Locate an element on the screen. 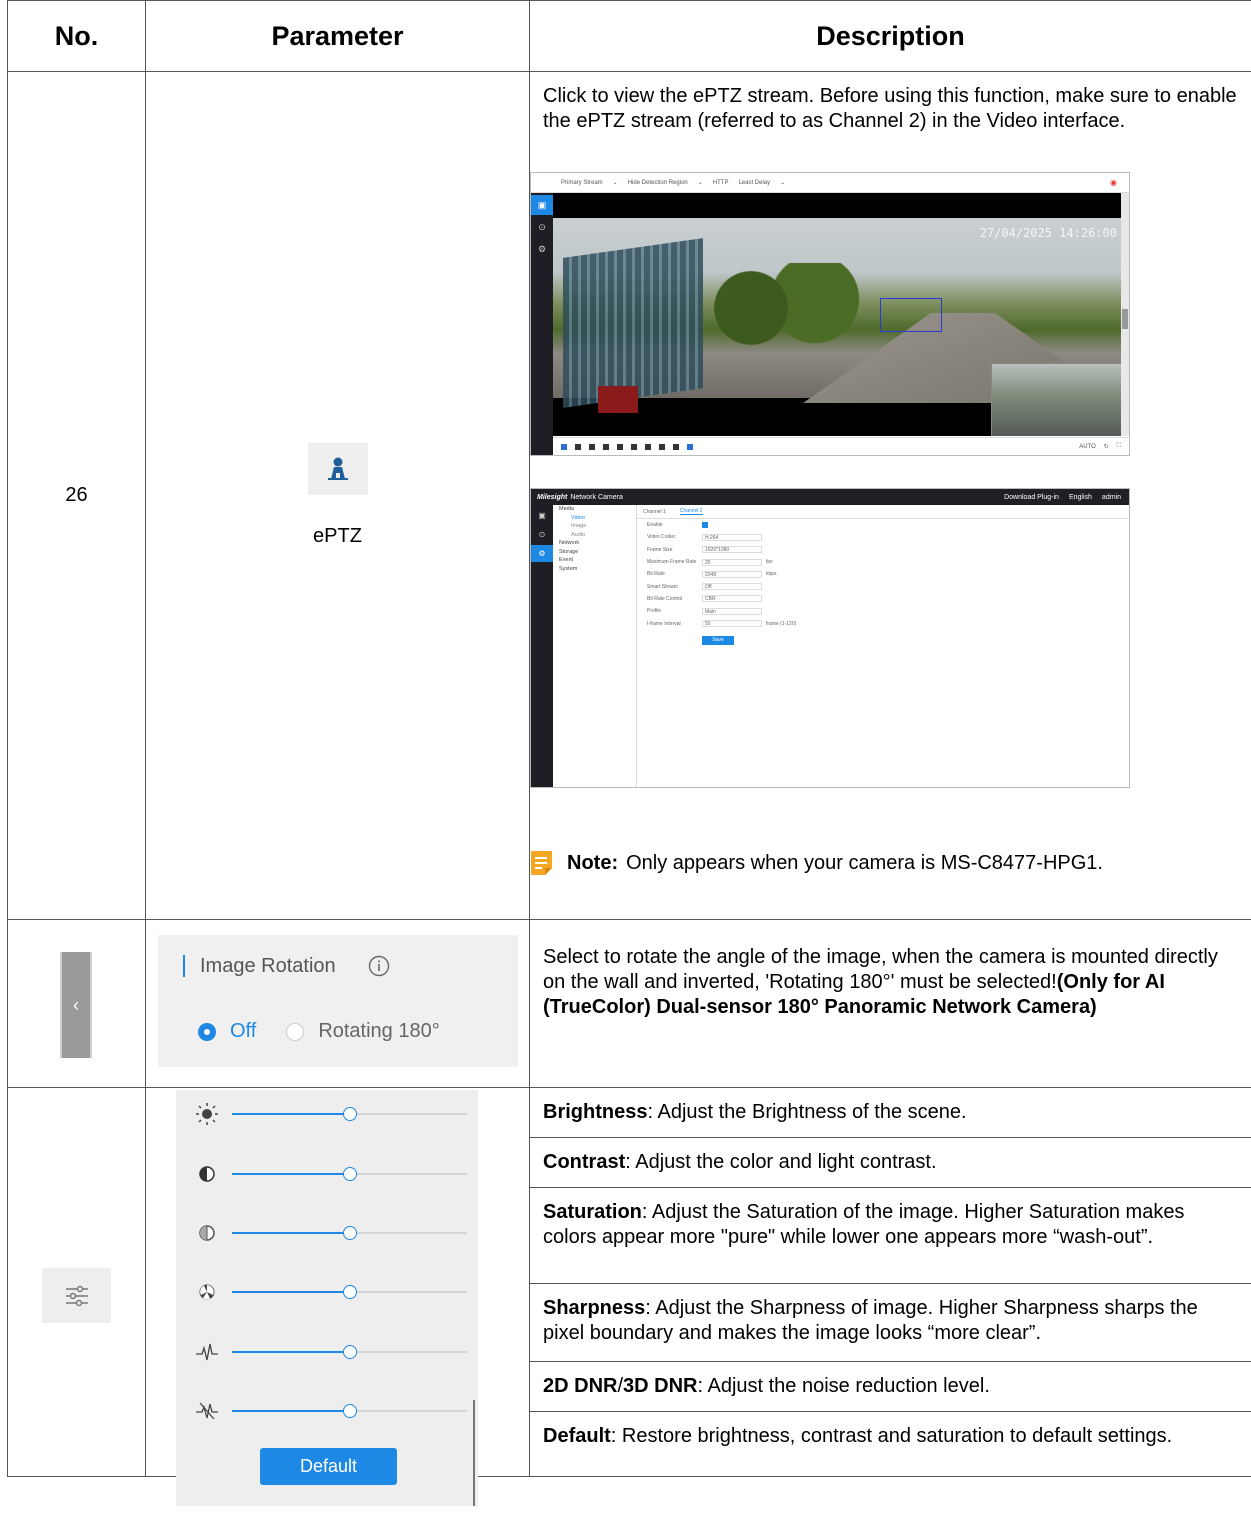 Image resolution: width=1251 pixels, height=1519 pixels. menu-item-audio: Audio is located at coordinates (594, 535).